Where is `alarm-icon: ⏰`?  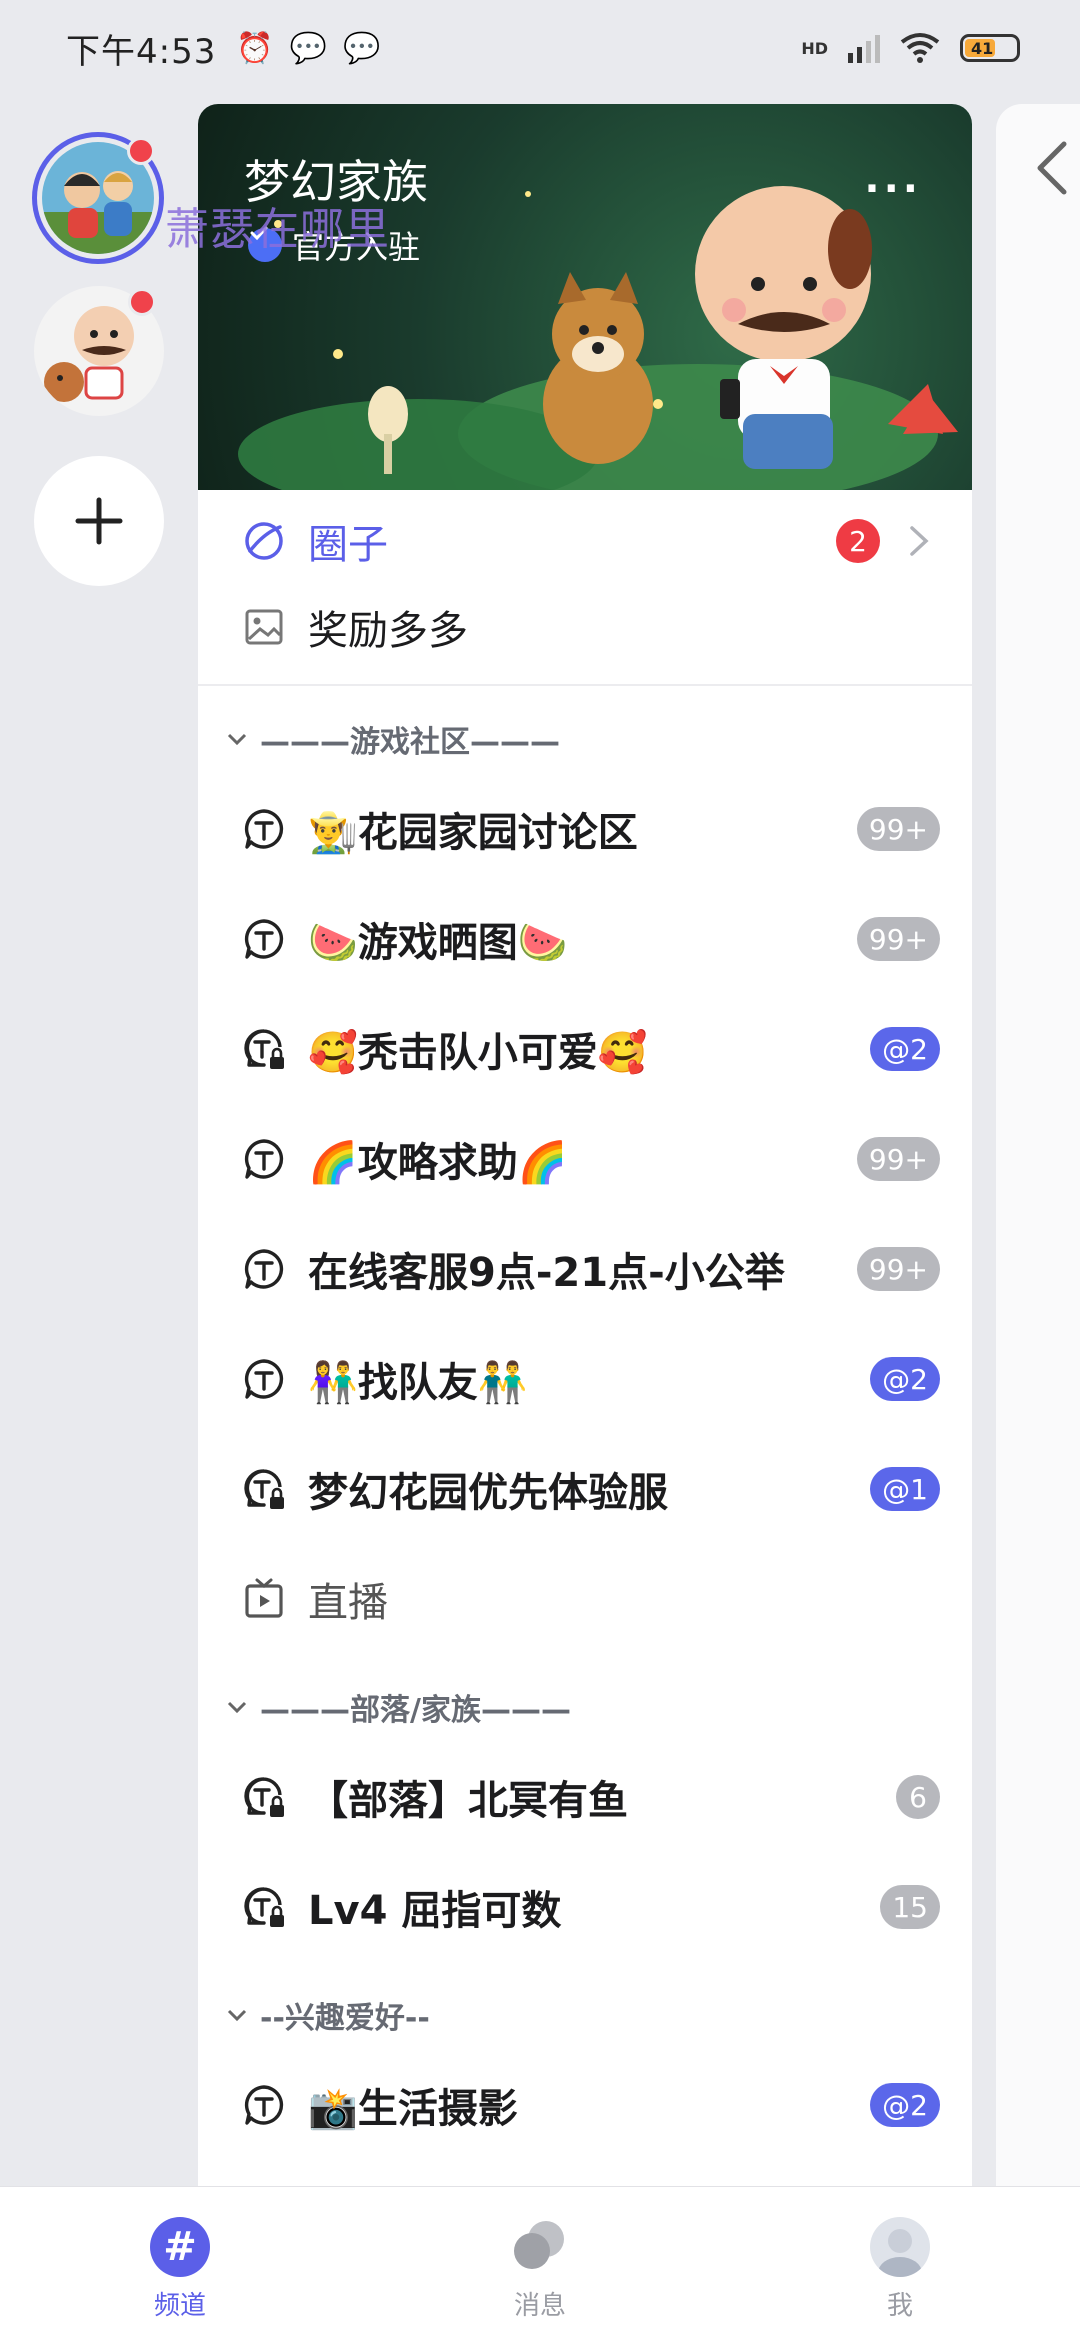
alarm-icon: ⏰ is located at coordinates (255, 48).